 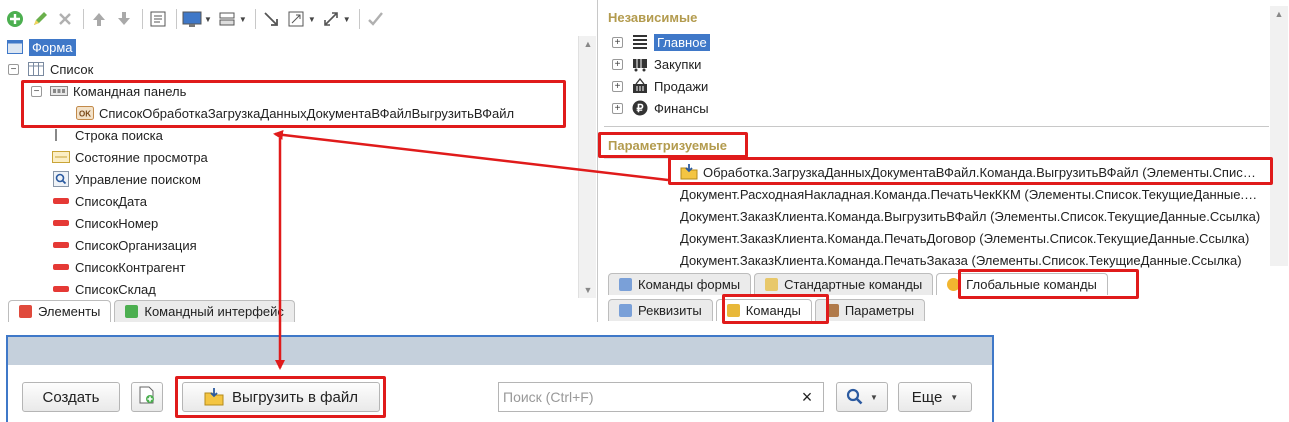 I want to click on tab-label: Глобальные команды, so click(x=1031, y=284).